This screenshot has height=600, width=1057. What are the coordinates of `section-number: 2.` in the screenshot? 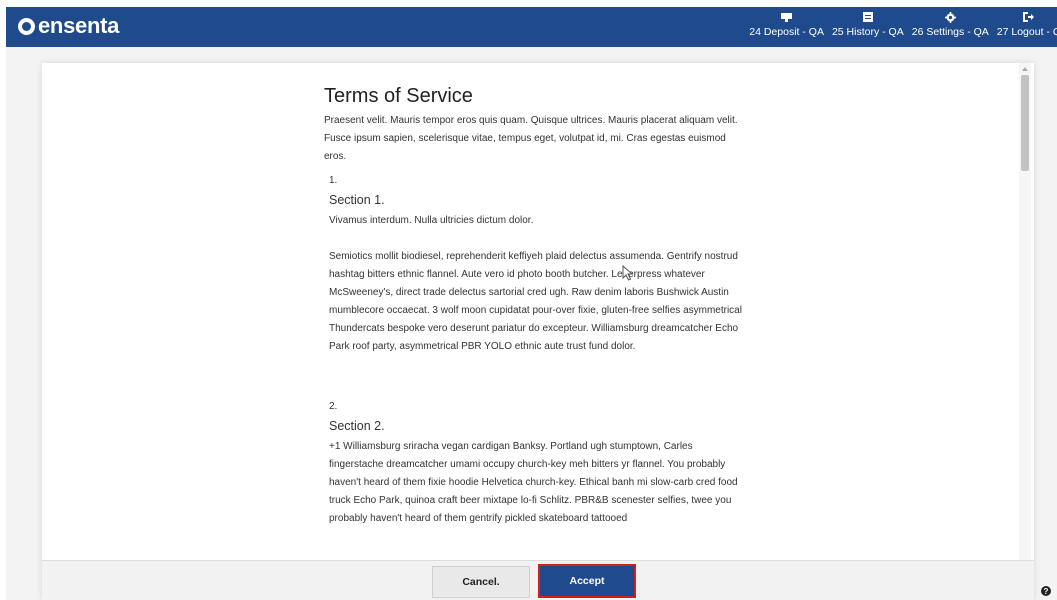 It's located at (333, 406).